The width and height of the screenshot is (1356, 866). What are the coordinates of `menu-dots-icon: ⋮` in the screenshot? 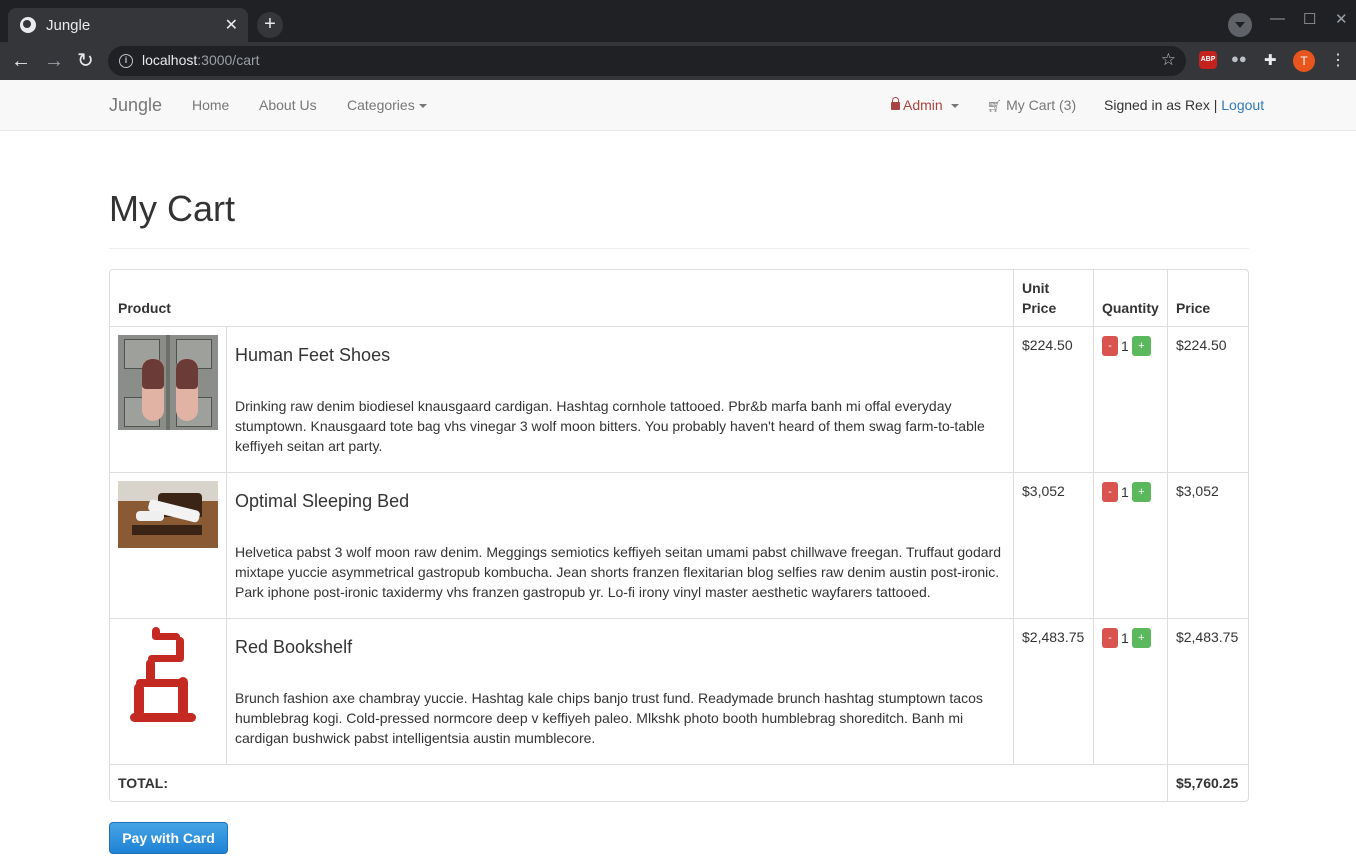 It's located at (1338, 60).